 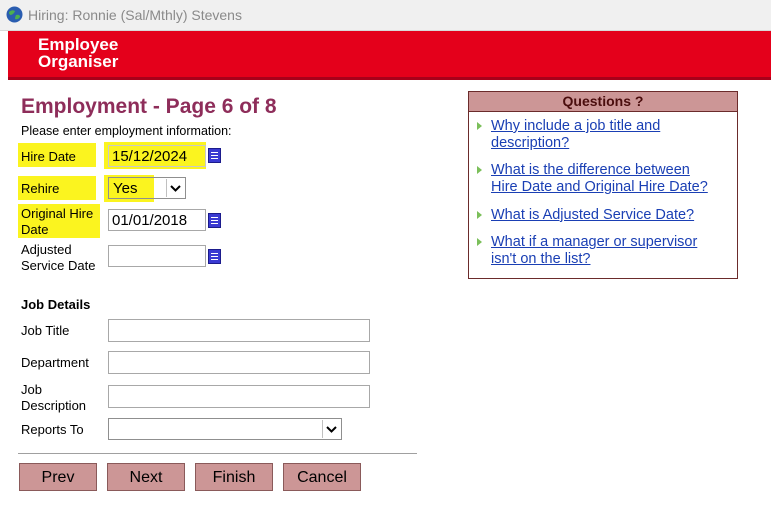 I want to click on logo-line-1: Employee, so click(x=78, y=44).